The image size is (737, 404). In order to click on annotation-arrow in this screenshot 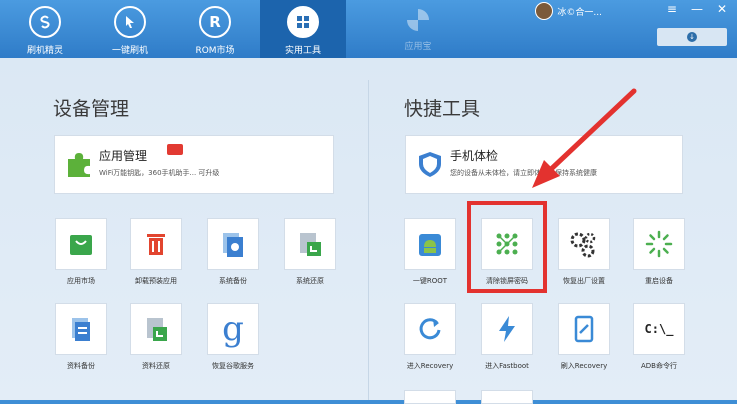, I will do `click(584, 138)`.